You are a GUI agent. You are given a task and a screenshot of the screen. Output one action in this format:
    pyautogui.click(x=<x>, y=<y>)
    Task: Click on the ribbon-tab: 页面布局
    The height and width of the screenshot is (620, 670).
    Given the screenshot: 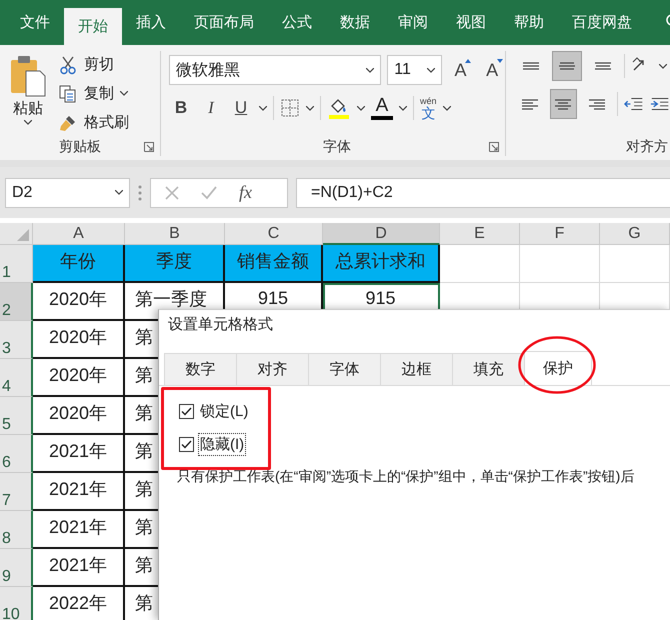 What is the action you would take?
    pyautogui.click(x=224, y=22)
    